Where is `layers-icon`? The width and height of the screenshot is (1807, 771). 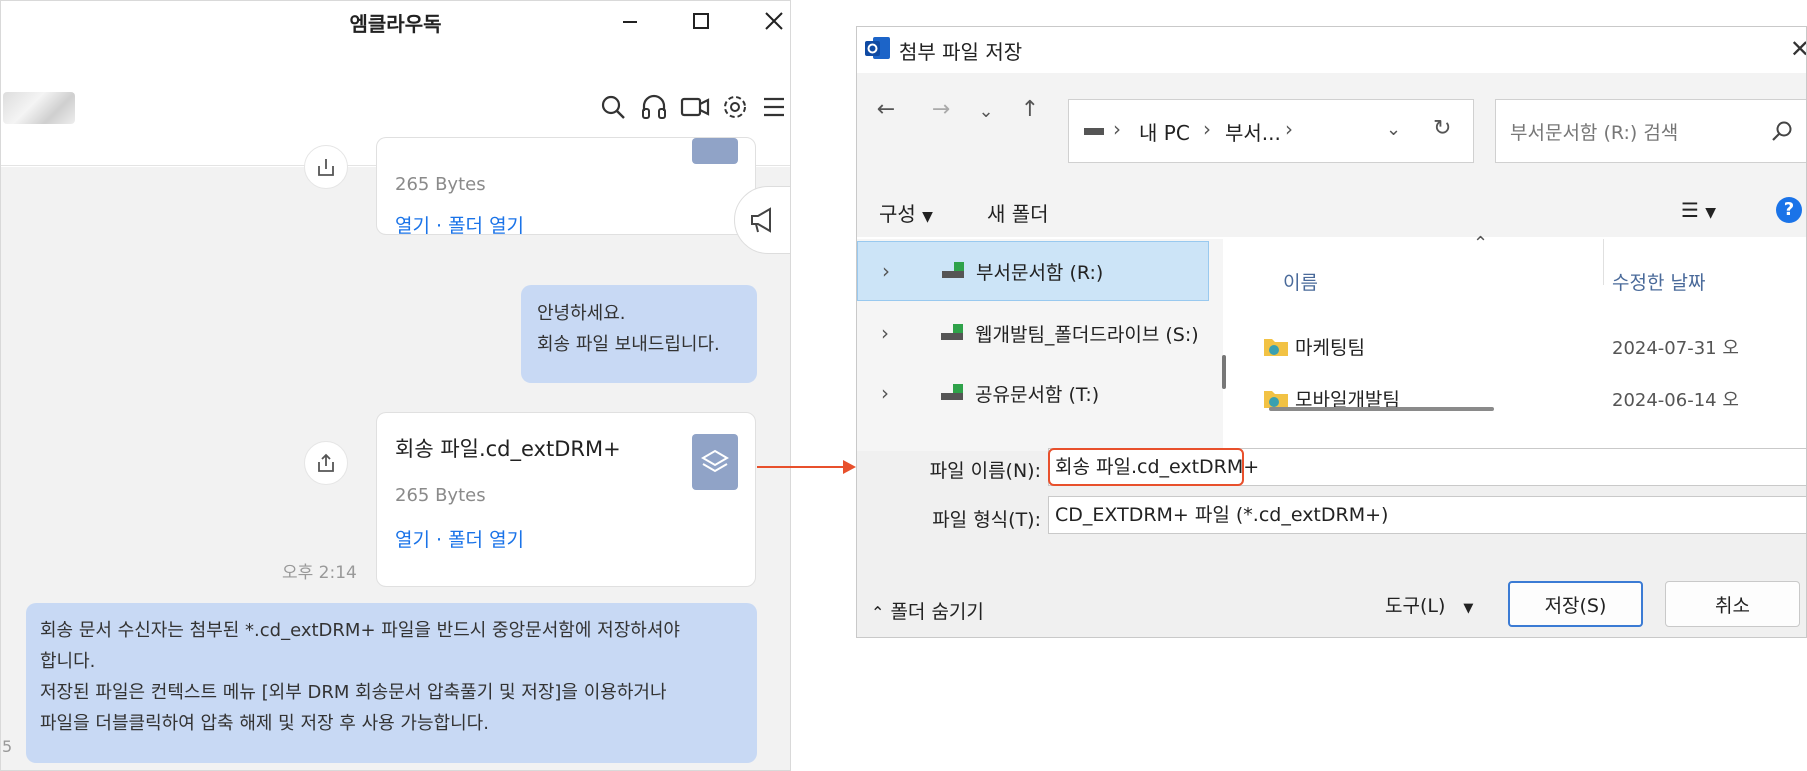 layers-icon is located at coordinates (715, 462).